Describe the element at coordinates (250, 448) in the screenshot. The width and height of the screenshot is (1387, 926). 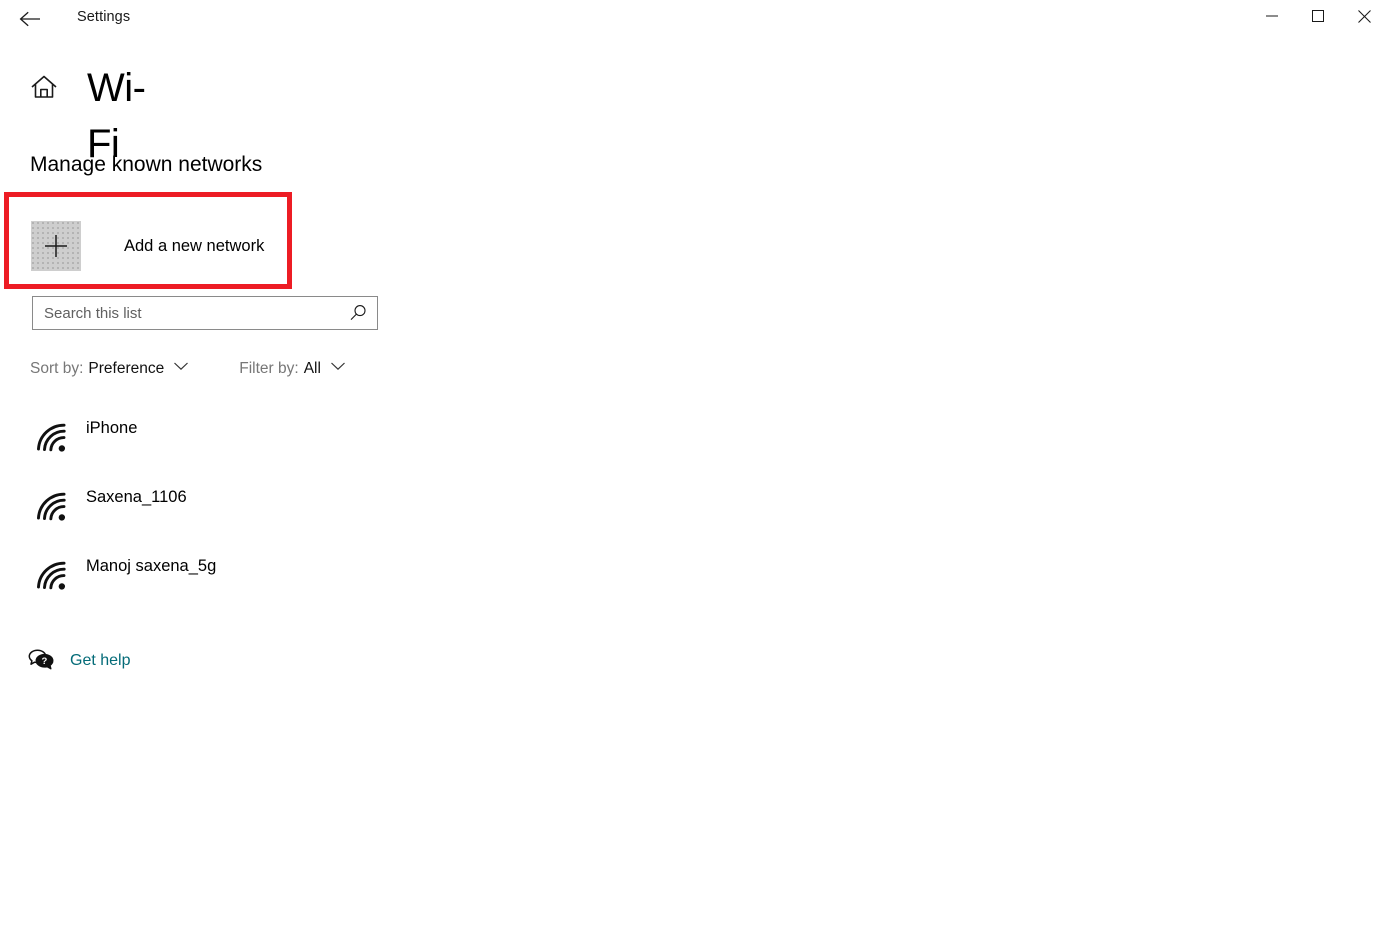
I see `network-list-item: iPhone` at that location.